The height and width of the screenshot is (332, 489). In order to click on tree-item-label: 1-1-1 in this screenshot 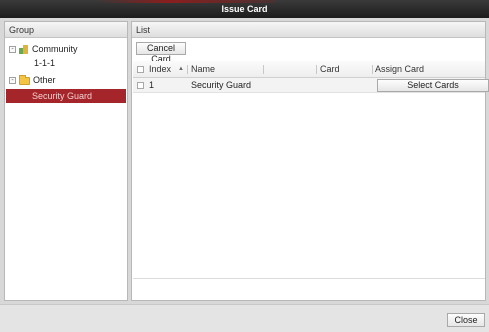, I will do `click(45, 63)`.